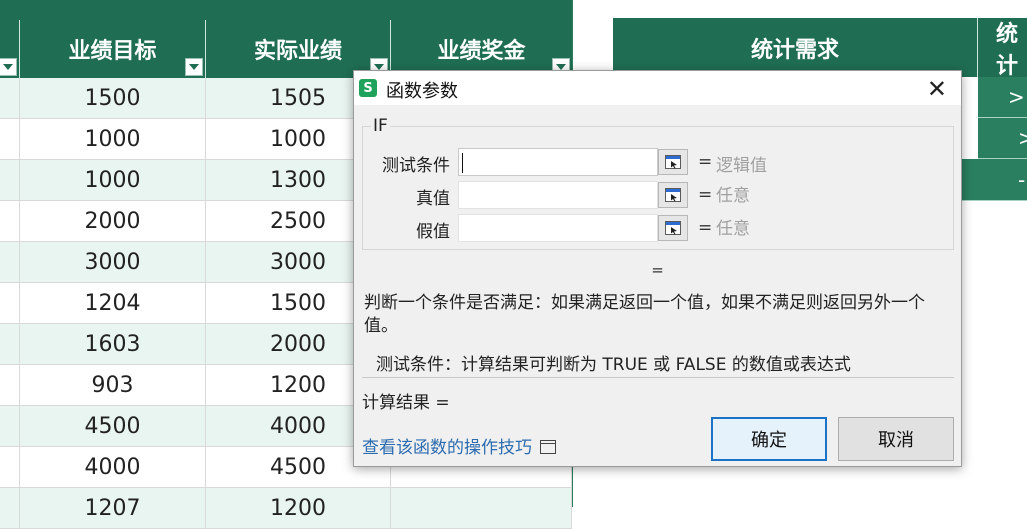  I want to click on function-name-label: IF, so click(380, 126).